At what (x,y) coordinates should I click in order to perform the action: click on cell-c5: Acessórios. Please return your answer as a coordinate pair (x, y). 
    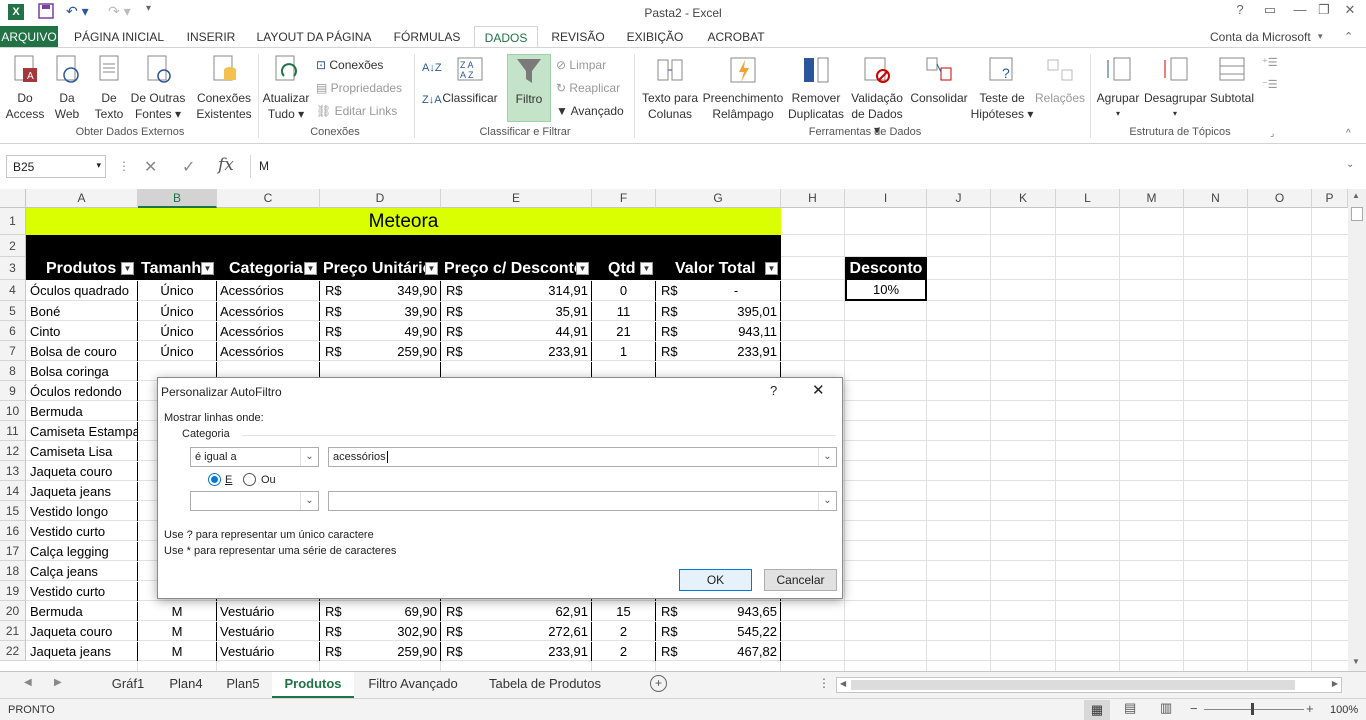
    Looking at the image, I should click on (268, 311).